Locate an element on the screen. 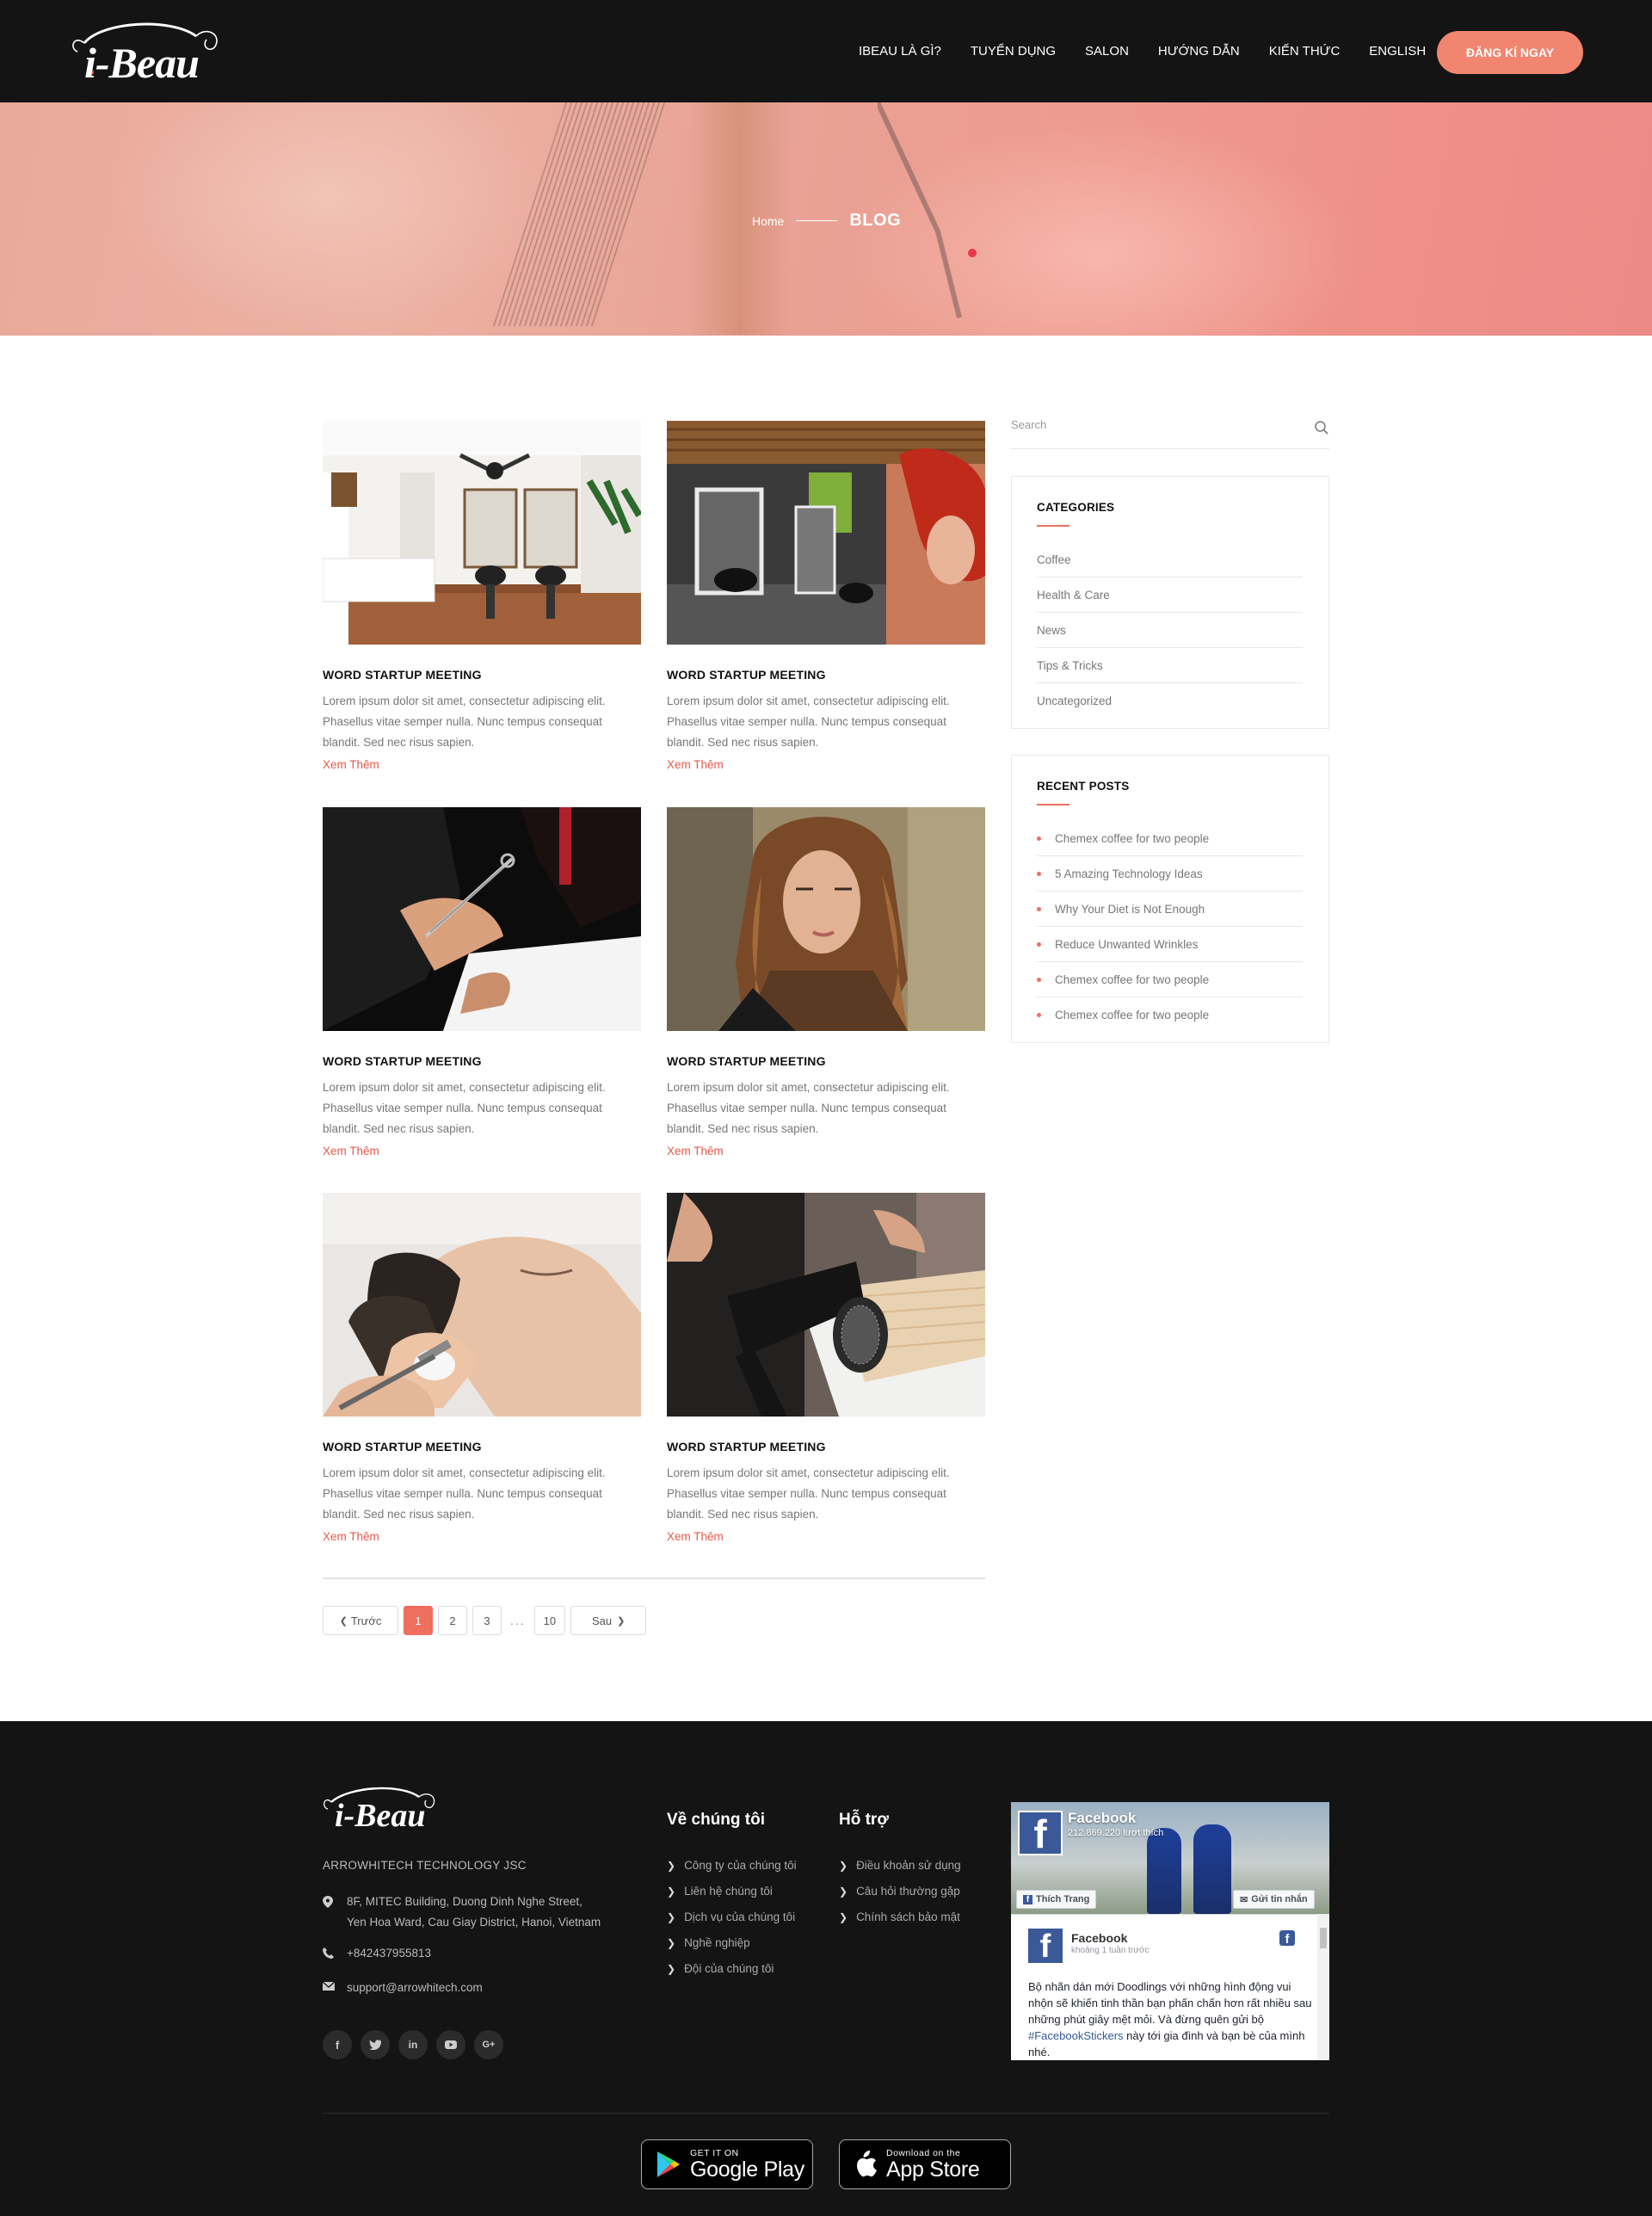  footer-link: ❯ Câu hỏi thường gặp is located at coordinates (899, 1891).